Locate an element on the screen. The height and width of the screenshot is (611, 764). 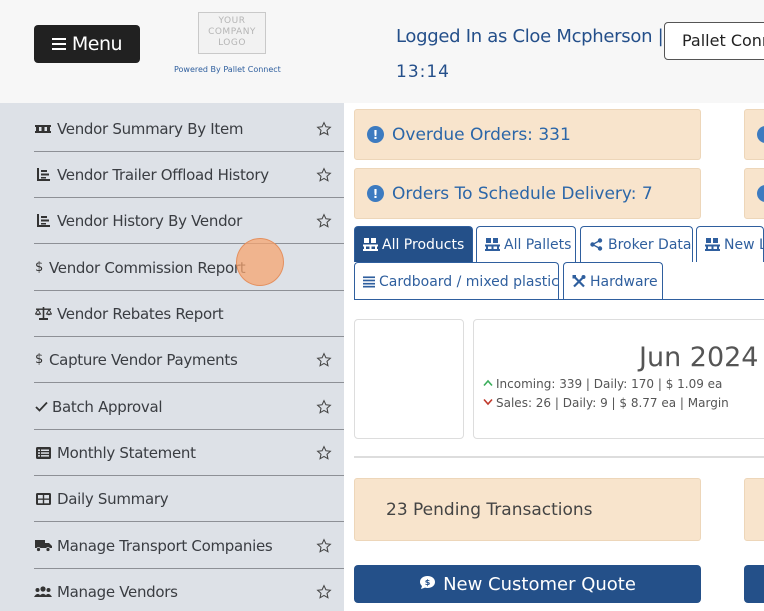
sidebar-item-label: Batch Approval is located at coordinates (107, 406).